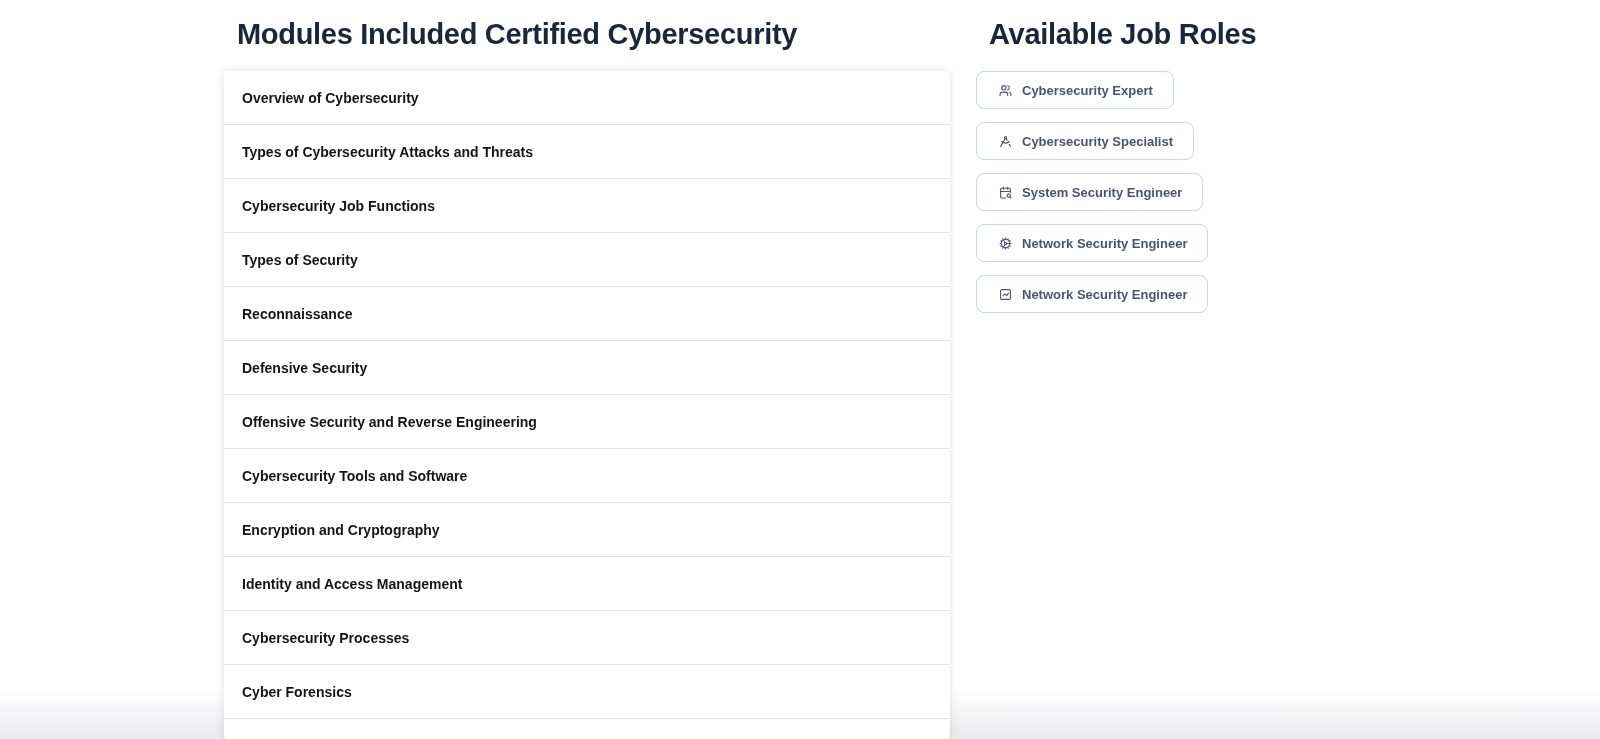  What do you see at coordinates (587, 368) in the screenshot?
I see `module-item: Defensive Security` at bounding box center [587, 368].